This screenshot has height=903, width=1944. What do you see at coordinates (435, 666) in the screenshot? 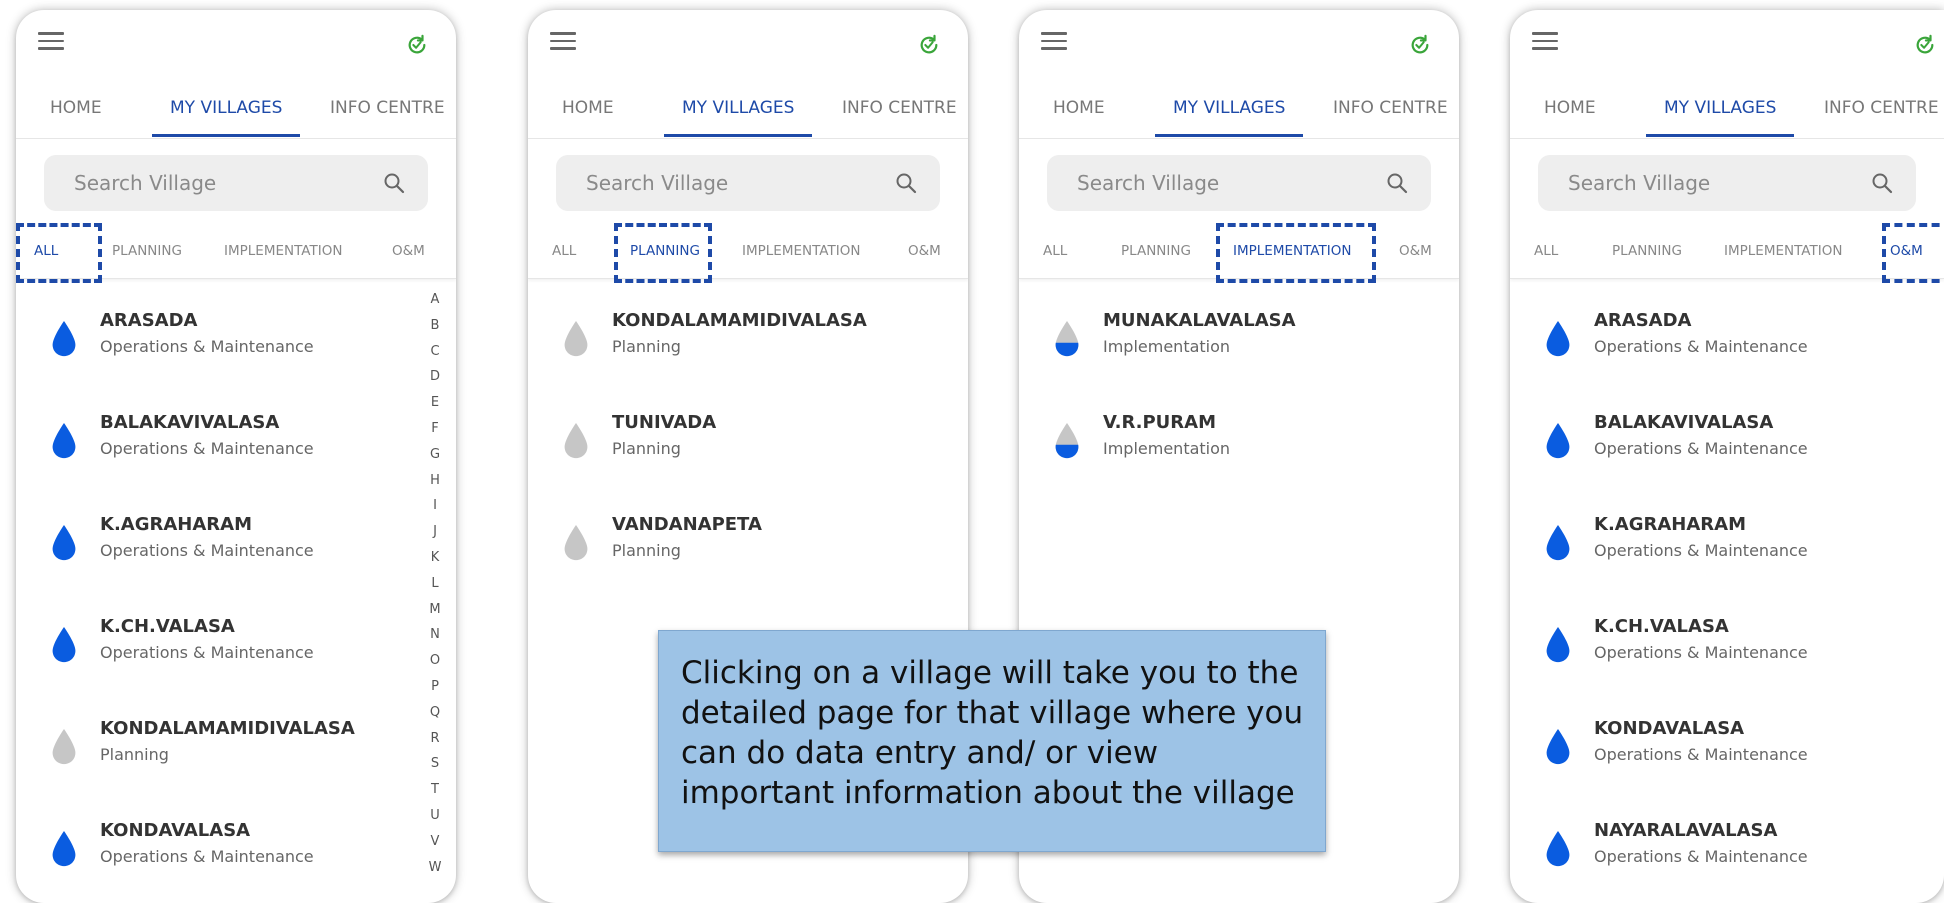
I see `alphabet-index-letter: O` at bounding box center [435, 666].